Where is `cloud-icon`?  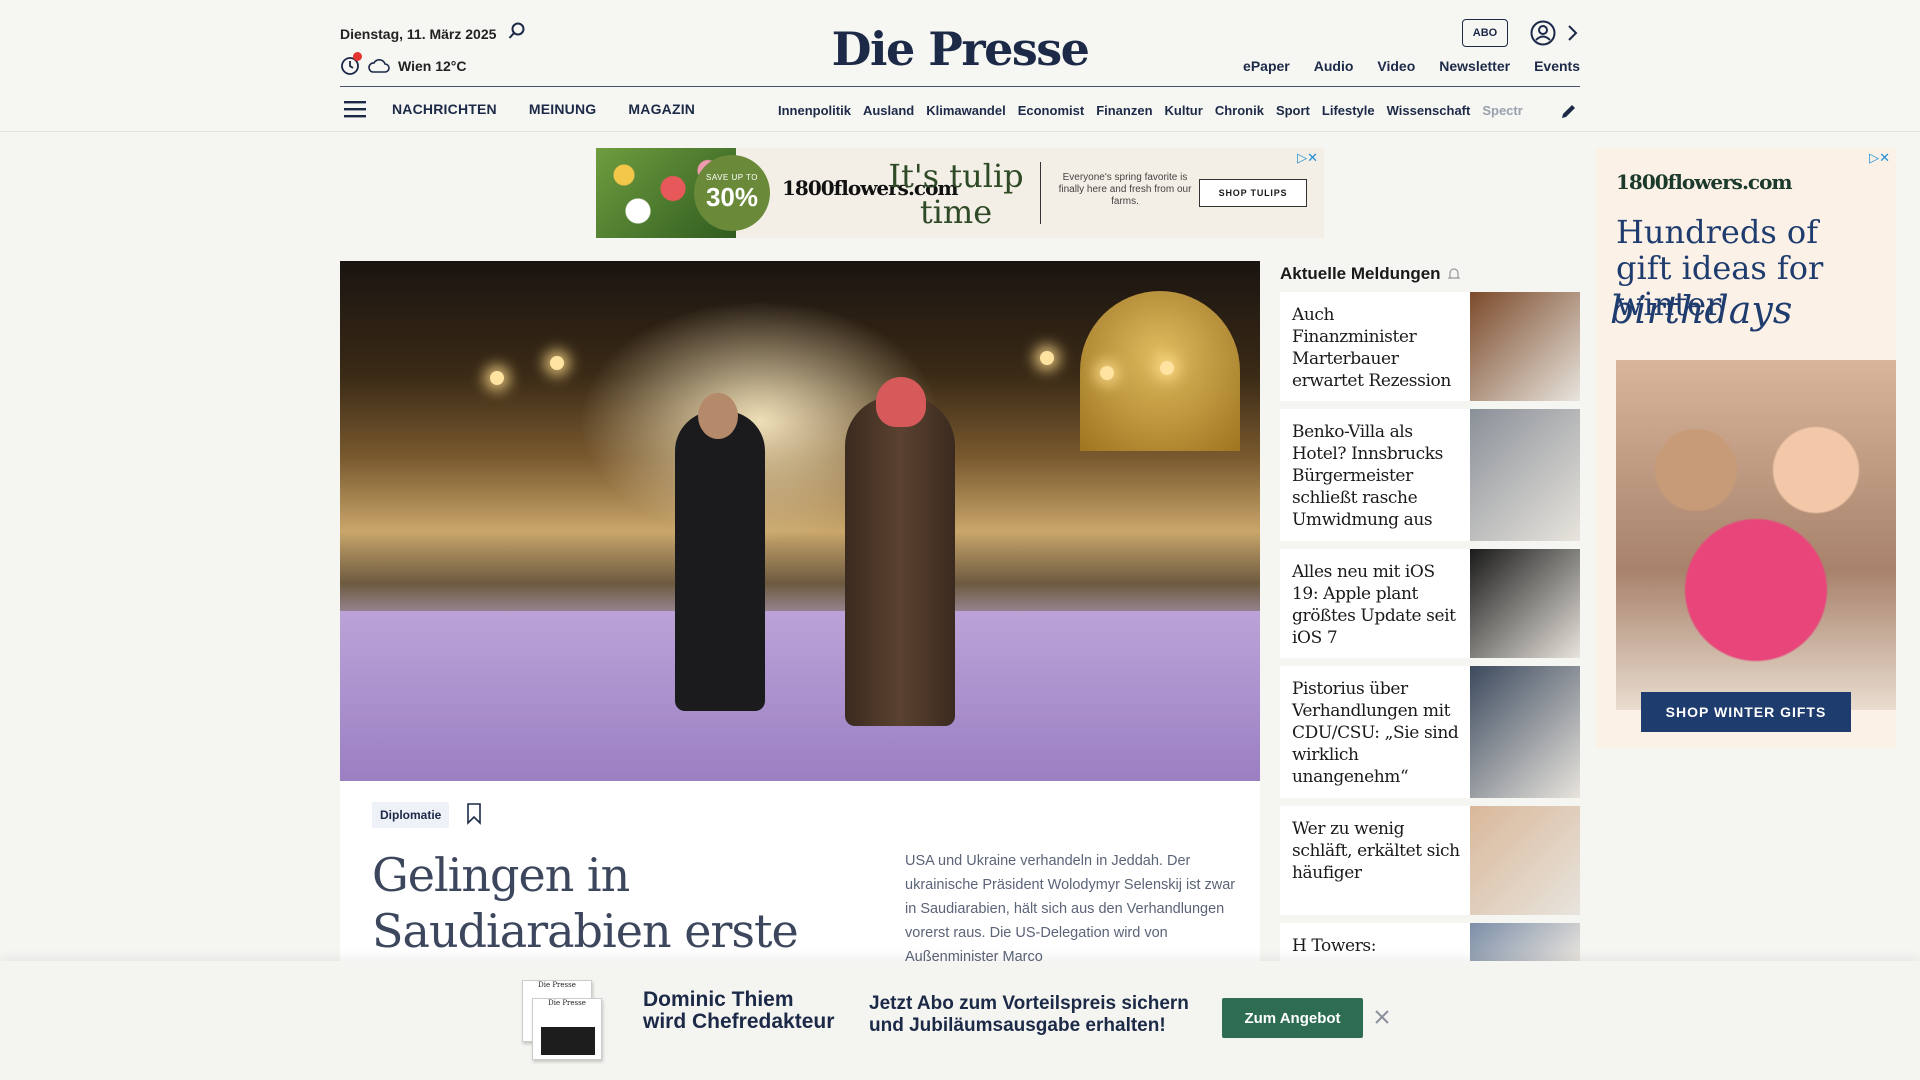
cloud-icon is located at coordinates (379, 66).